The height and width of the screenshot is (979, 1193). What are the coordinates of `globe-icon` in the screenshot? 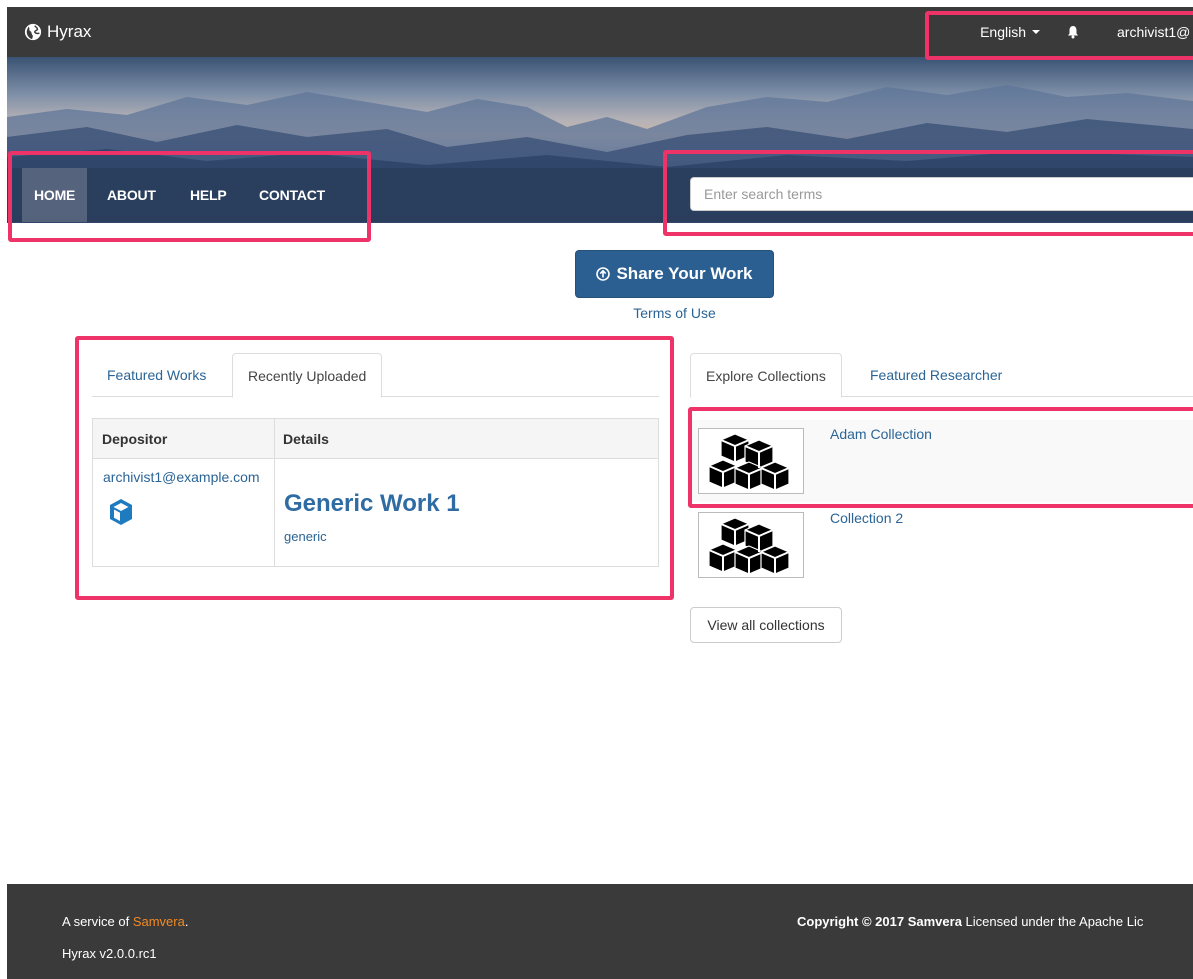 It's located at (33, 32).